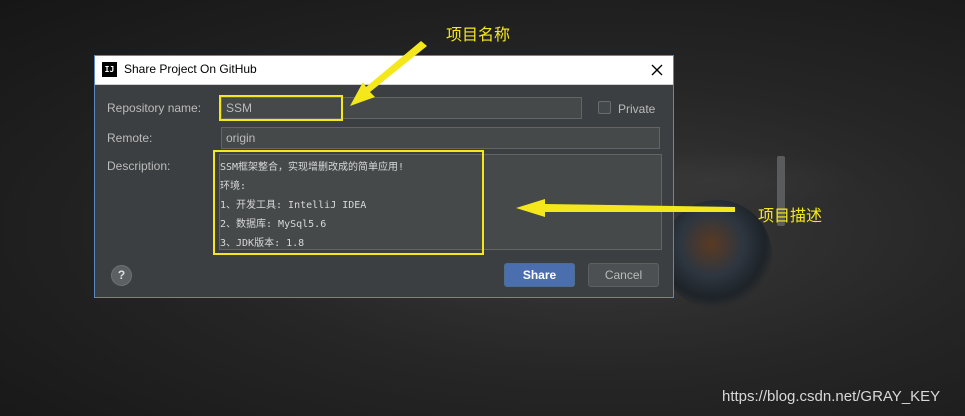 Image resolution: width=965 pixels, height=416 pixels. I want to click on project-description-annotation: 项目描述, so click(790, 215).